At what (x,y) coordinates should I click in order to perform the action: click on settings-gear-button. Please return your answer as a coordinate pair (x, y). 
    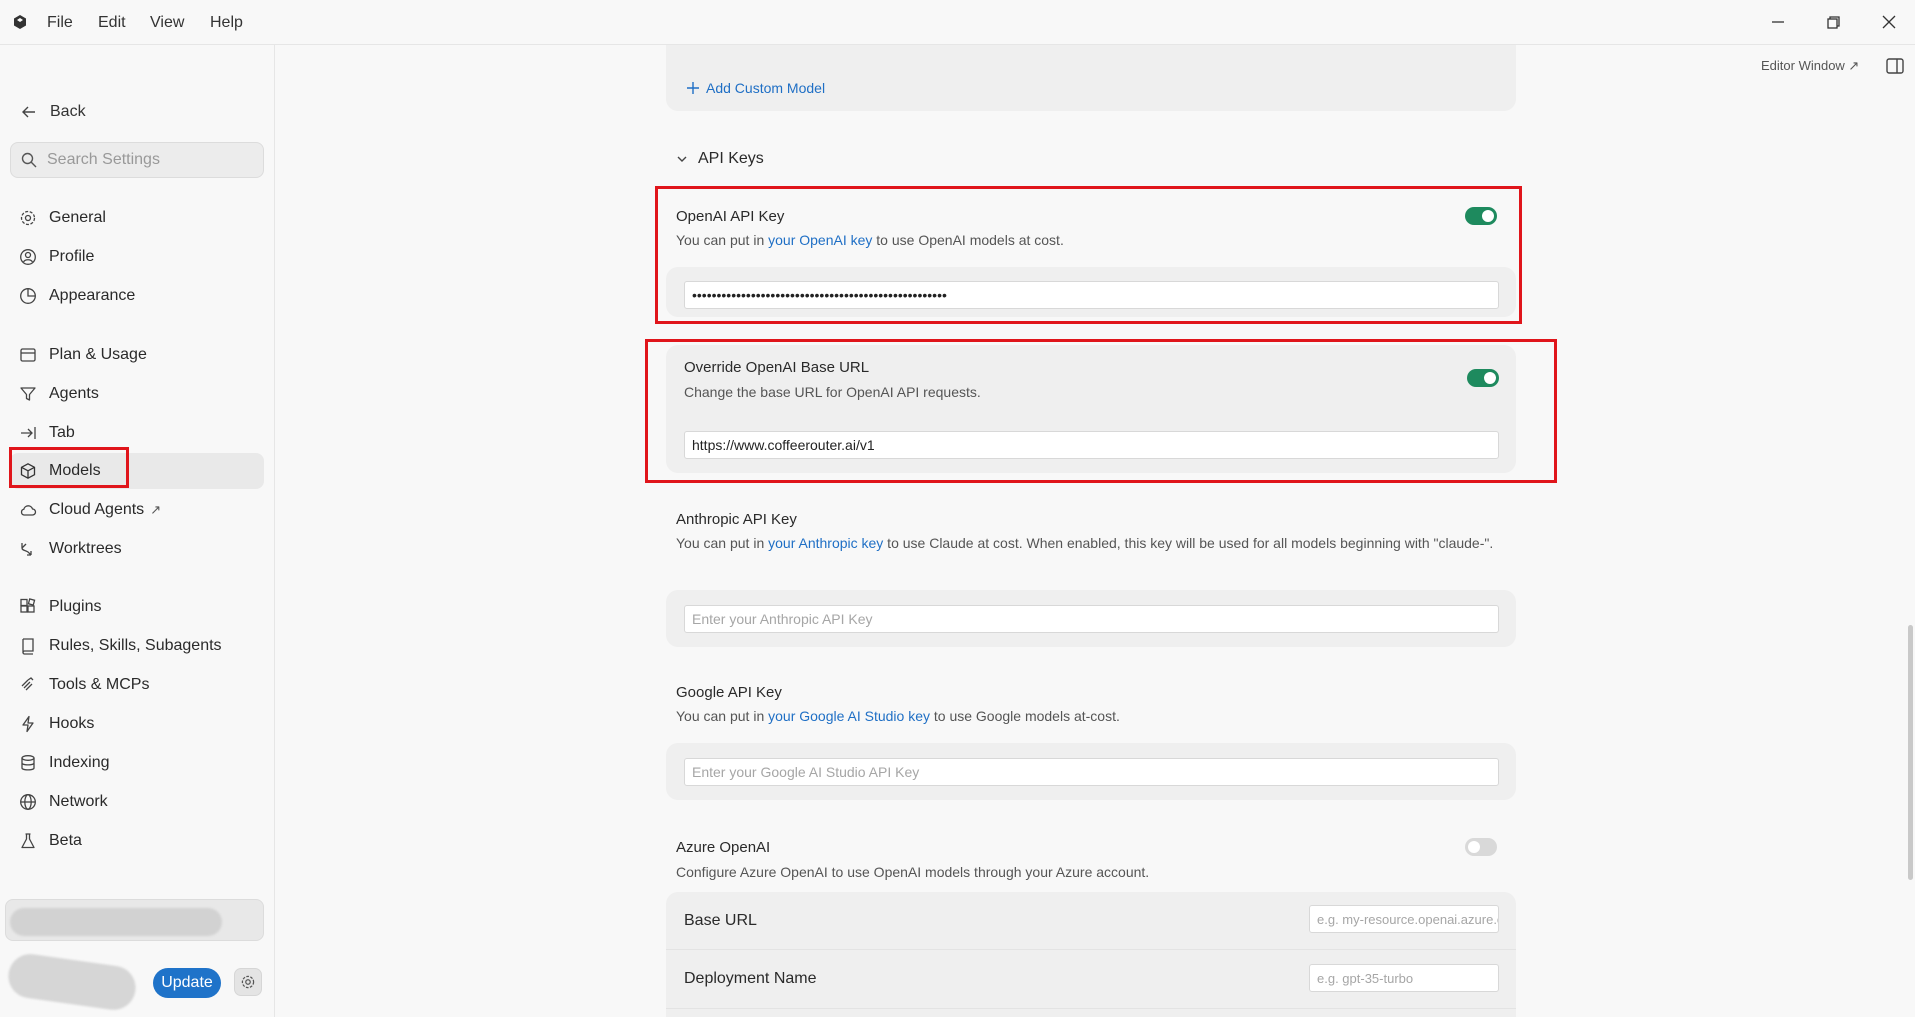
    Looking at the image, I should click on (248, 982).